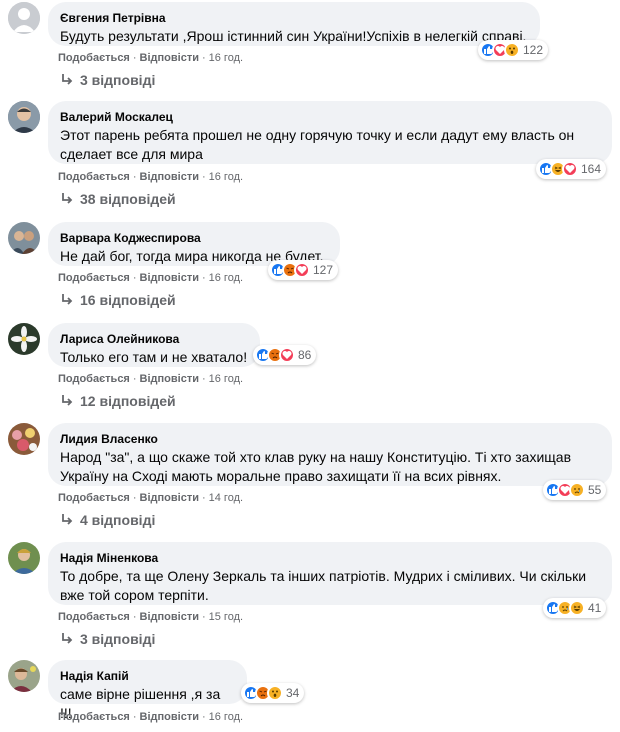  I want to click on comment-author: Надія Міненкова, so click(330, 558).